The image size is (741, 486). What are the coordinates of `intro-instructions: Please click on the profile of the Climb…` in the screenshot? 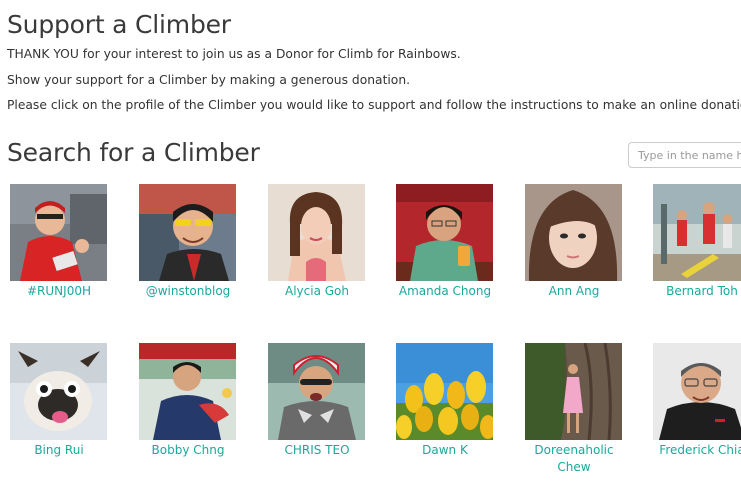 It's located at (374, 105).